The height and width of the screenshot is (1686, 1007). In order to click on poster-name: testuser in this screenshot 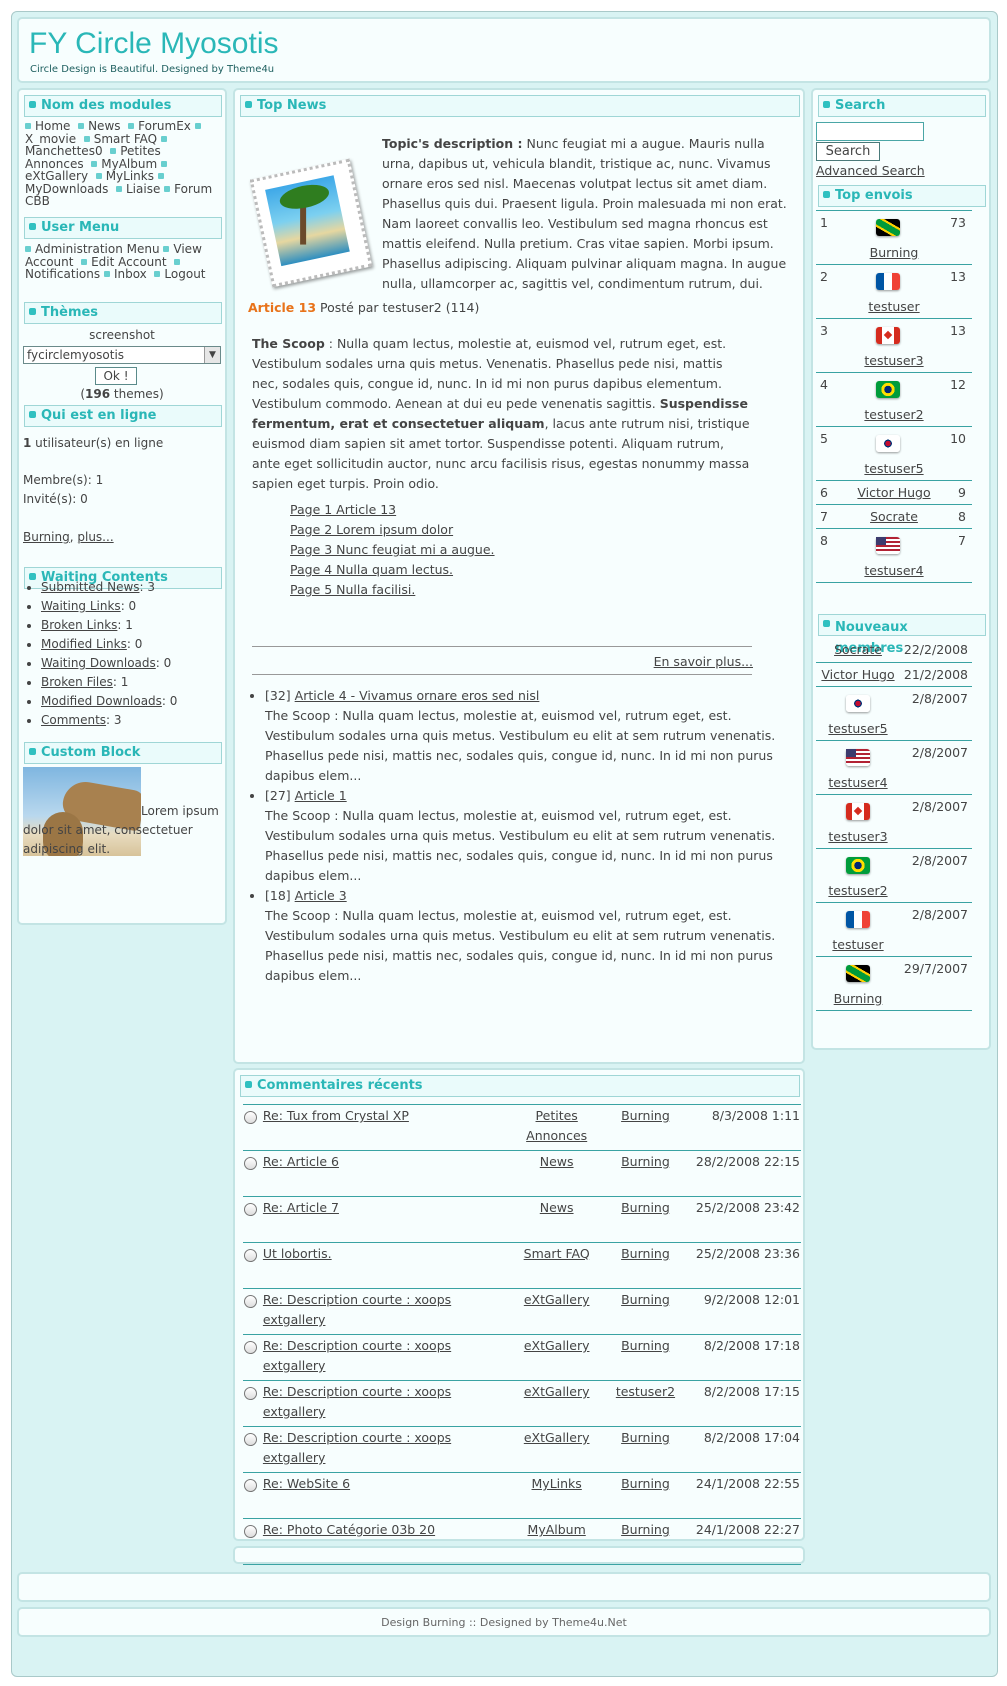, I will do `click(894, 306)`.